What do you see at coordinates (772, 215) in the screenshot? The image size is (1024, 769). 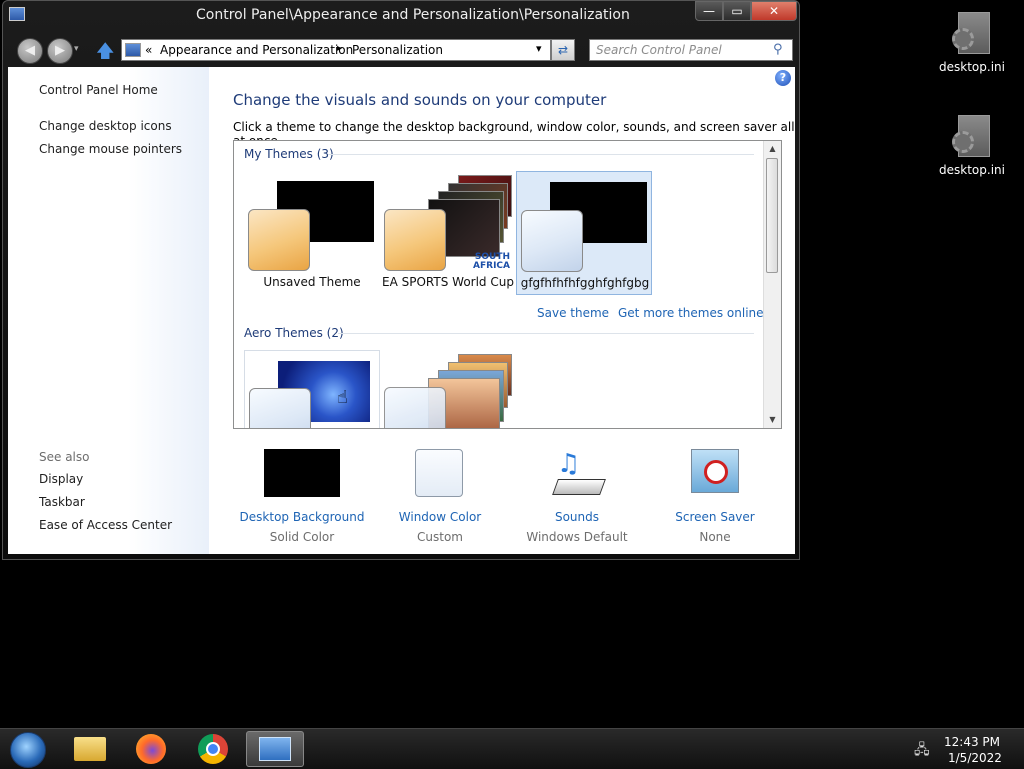 I see `scroll-thumb` at bounding box center [772, 215].